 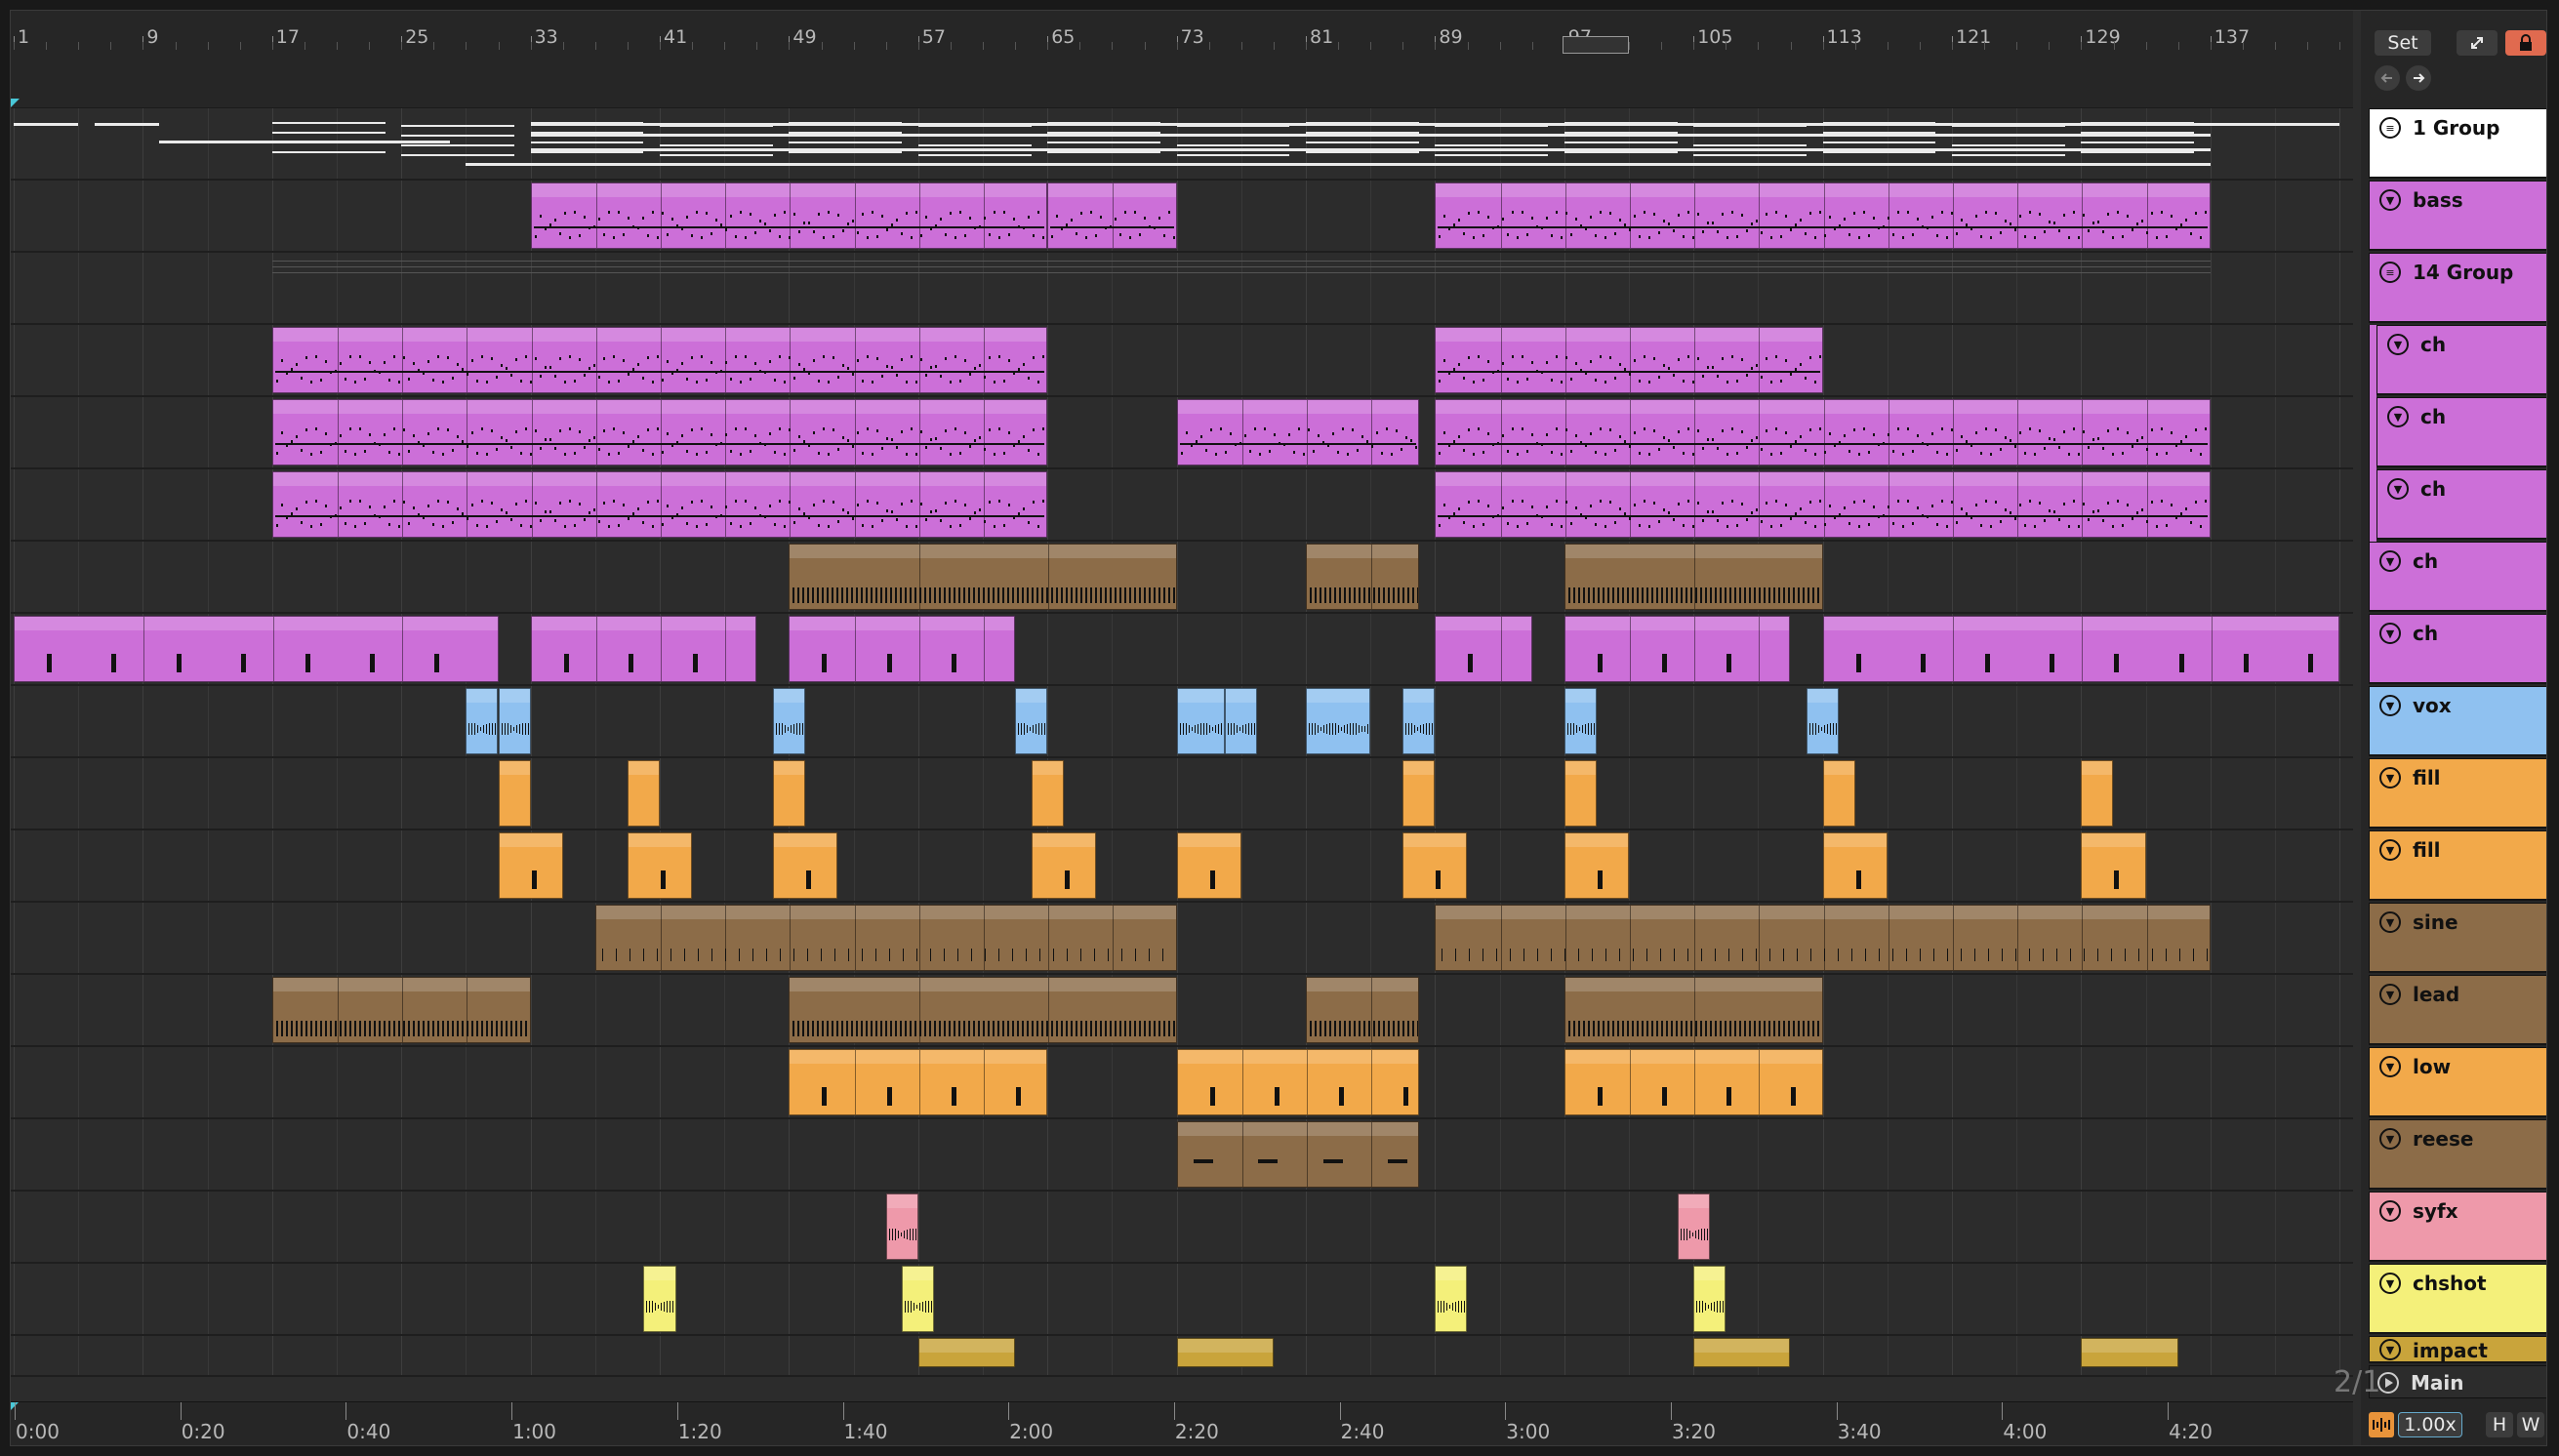 I want to click on lane-syfx, so click(x=1182, y=1228).